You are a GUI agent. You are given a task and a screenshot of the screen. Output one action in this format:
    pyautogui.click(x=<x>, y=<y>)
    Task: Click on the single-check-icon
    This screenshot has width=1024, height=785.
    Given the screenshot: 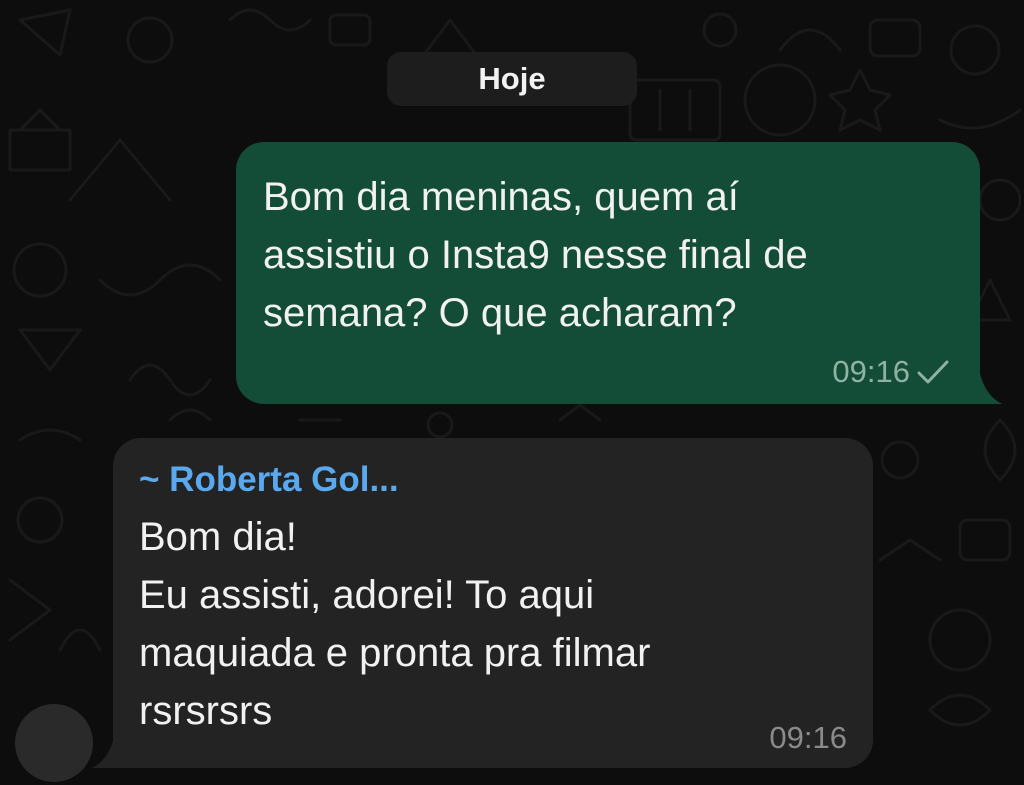 What is the action you would take?
    pyautogui.click(x=933, y=372)
    